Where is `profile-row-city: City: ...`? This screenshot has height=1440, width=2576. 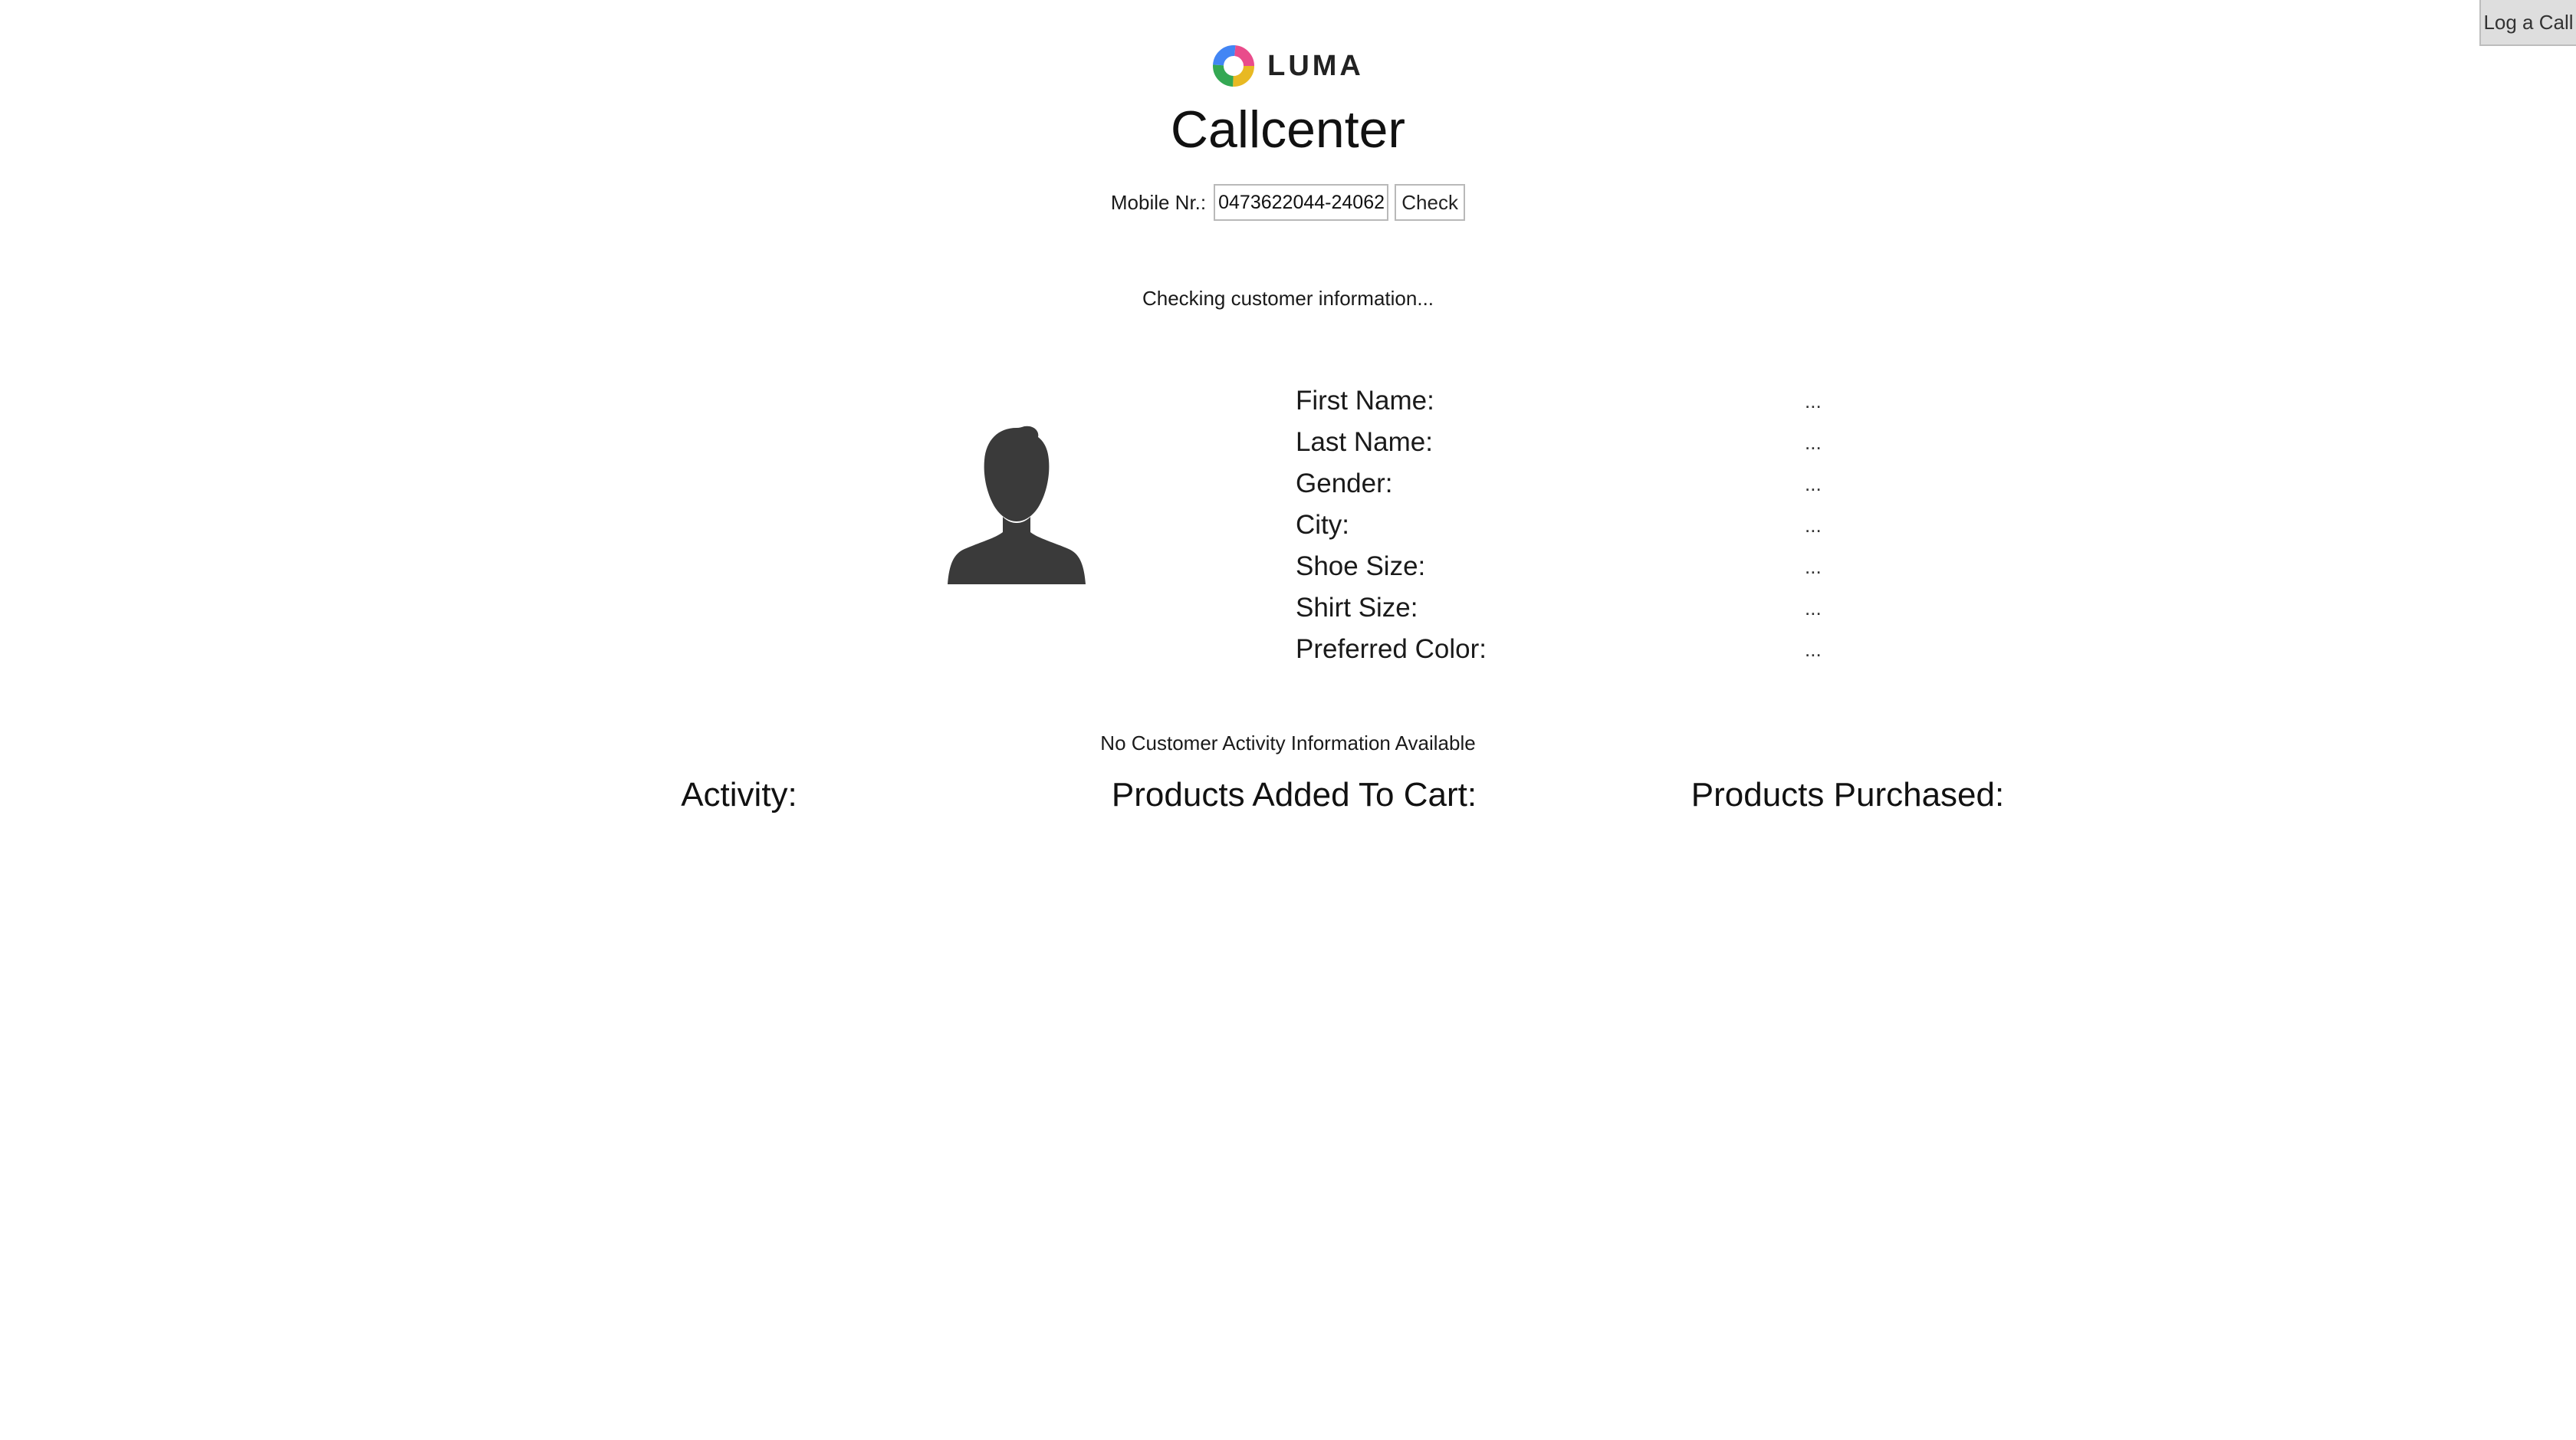
profile-row-city: City: ... is located at coordinates (1564, 525).